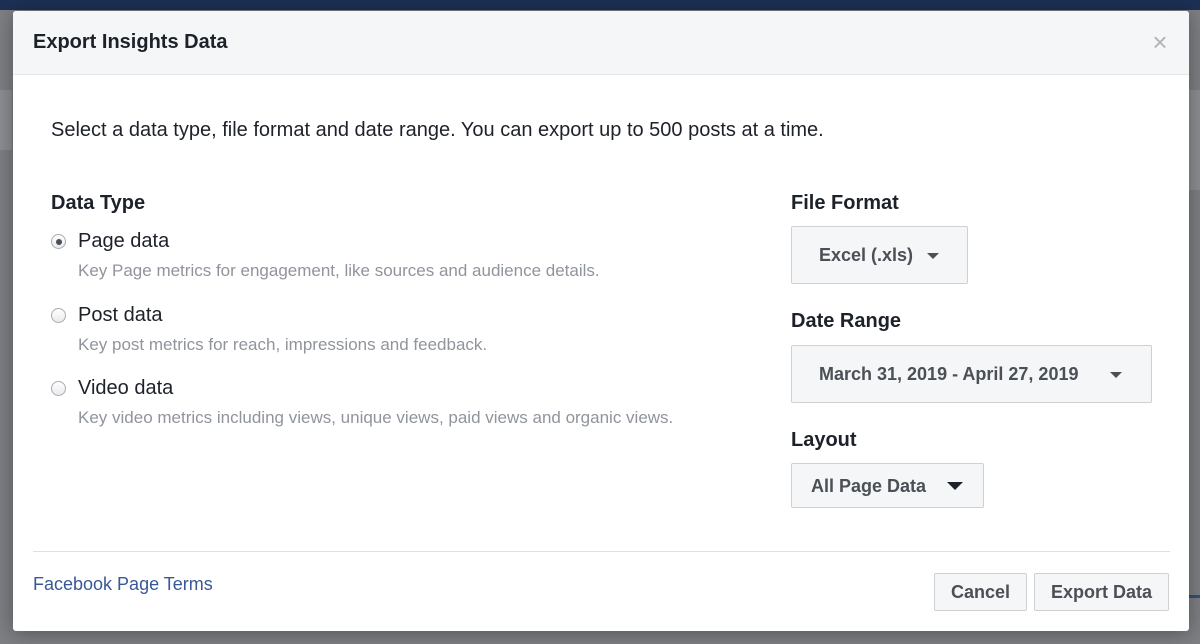 Image resolution: width=1200 pixels, height=644 pixels. I want to click on dropdown-value: Excel (.xls), so click(866, 255).